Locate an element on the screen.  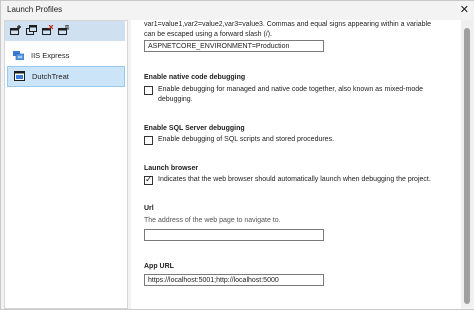
profile-label: IIS Express is located at coordinates (50, 55).